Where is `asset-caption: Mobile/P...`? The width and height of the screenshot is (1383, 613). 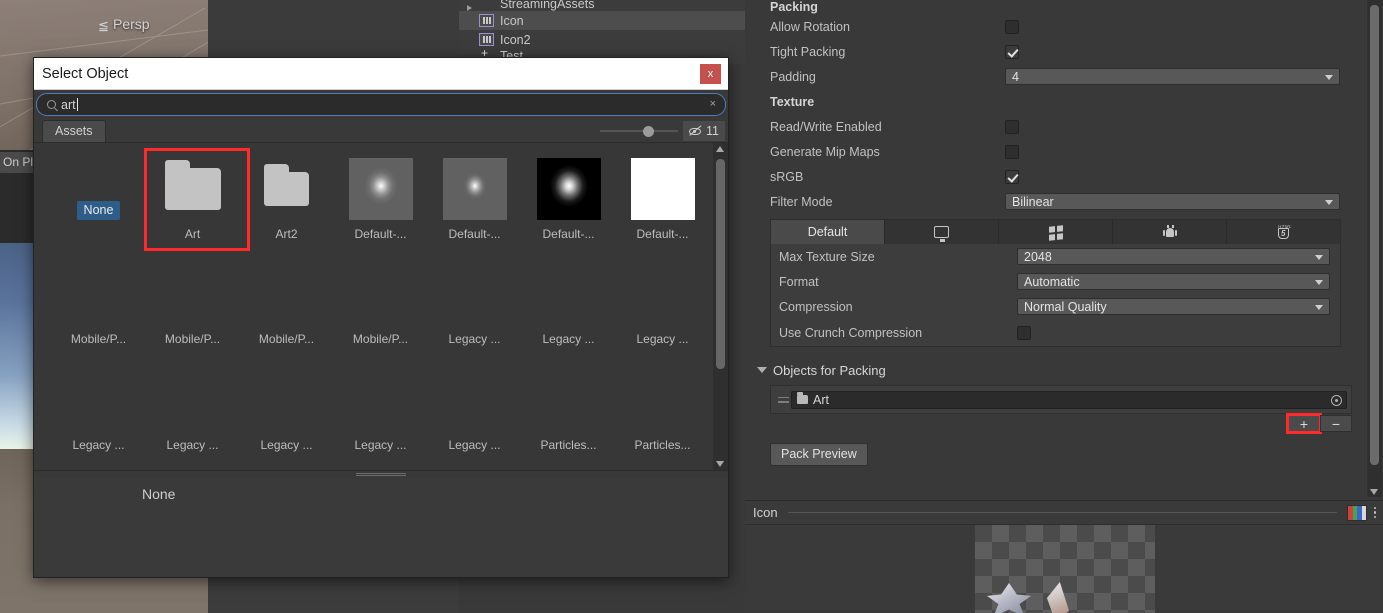 asset-caption: Mobile/P... is located at coordinates (98, 339).